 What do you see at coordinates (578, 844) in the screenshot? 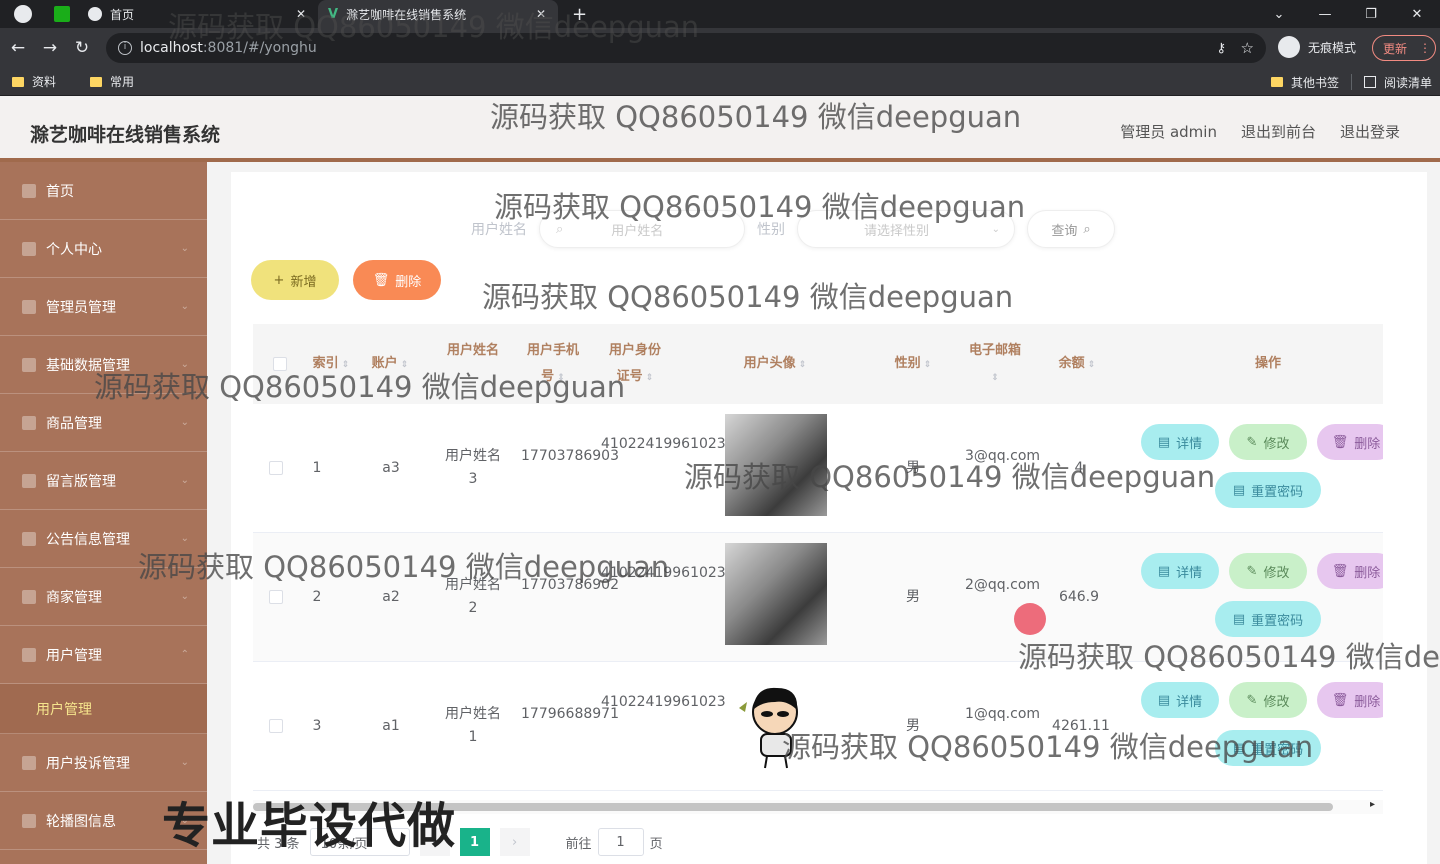
I see `goto-label: 前往` at bounding box center [578, 844].